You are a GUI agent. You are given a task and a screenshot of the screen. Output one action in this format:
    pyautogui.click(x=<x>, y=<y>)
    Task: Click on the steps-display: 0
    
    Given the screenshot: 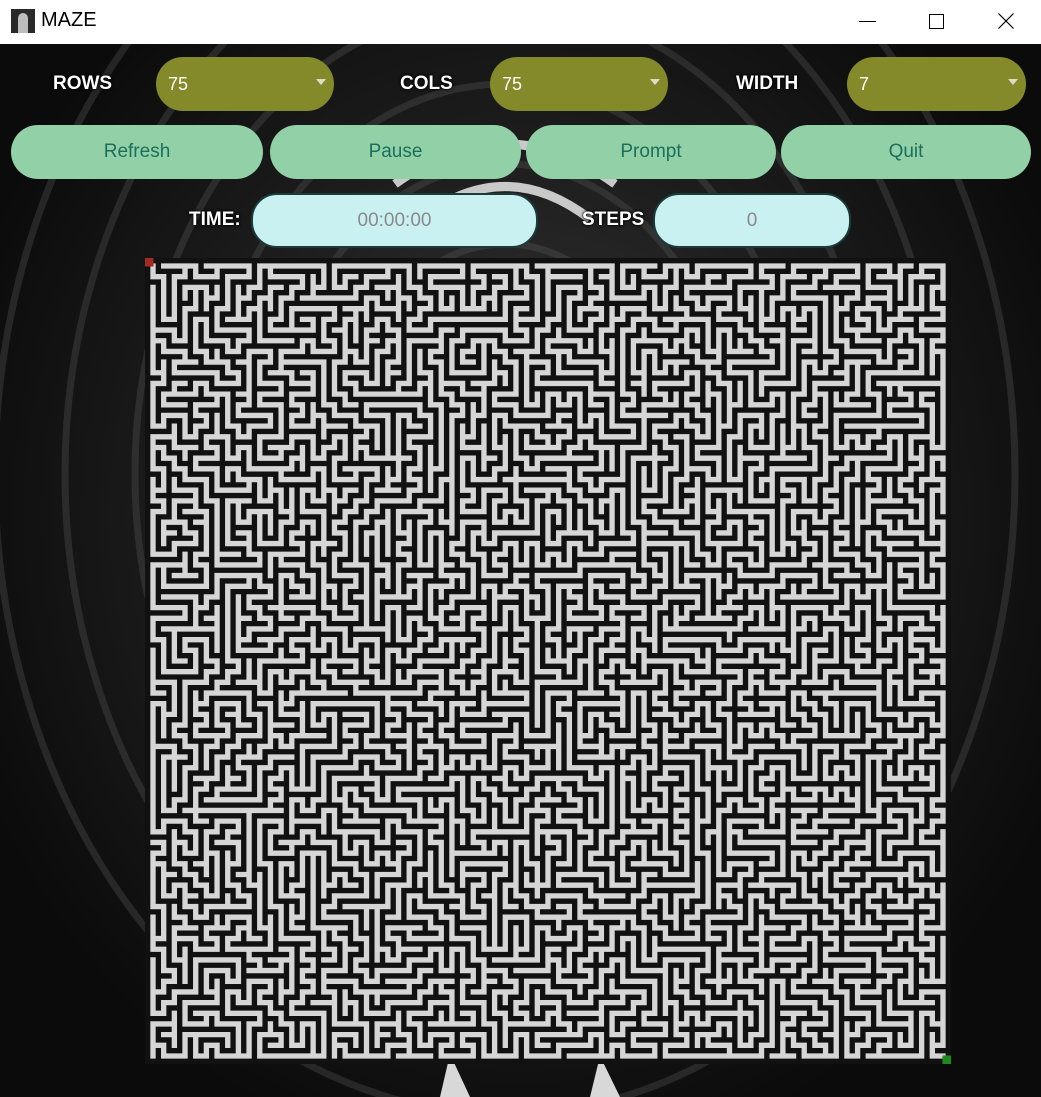 What is the action you would take?
    pyautogui.click(x=752, y=220)
    